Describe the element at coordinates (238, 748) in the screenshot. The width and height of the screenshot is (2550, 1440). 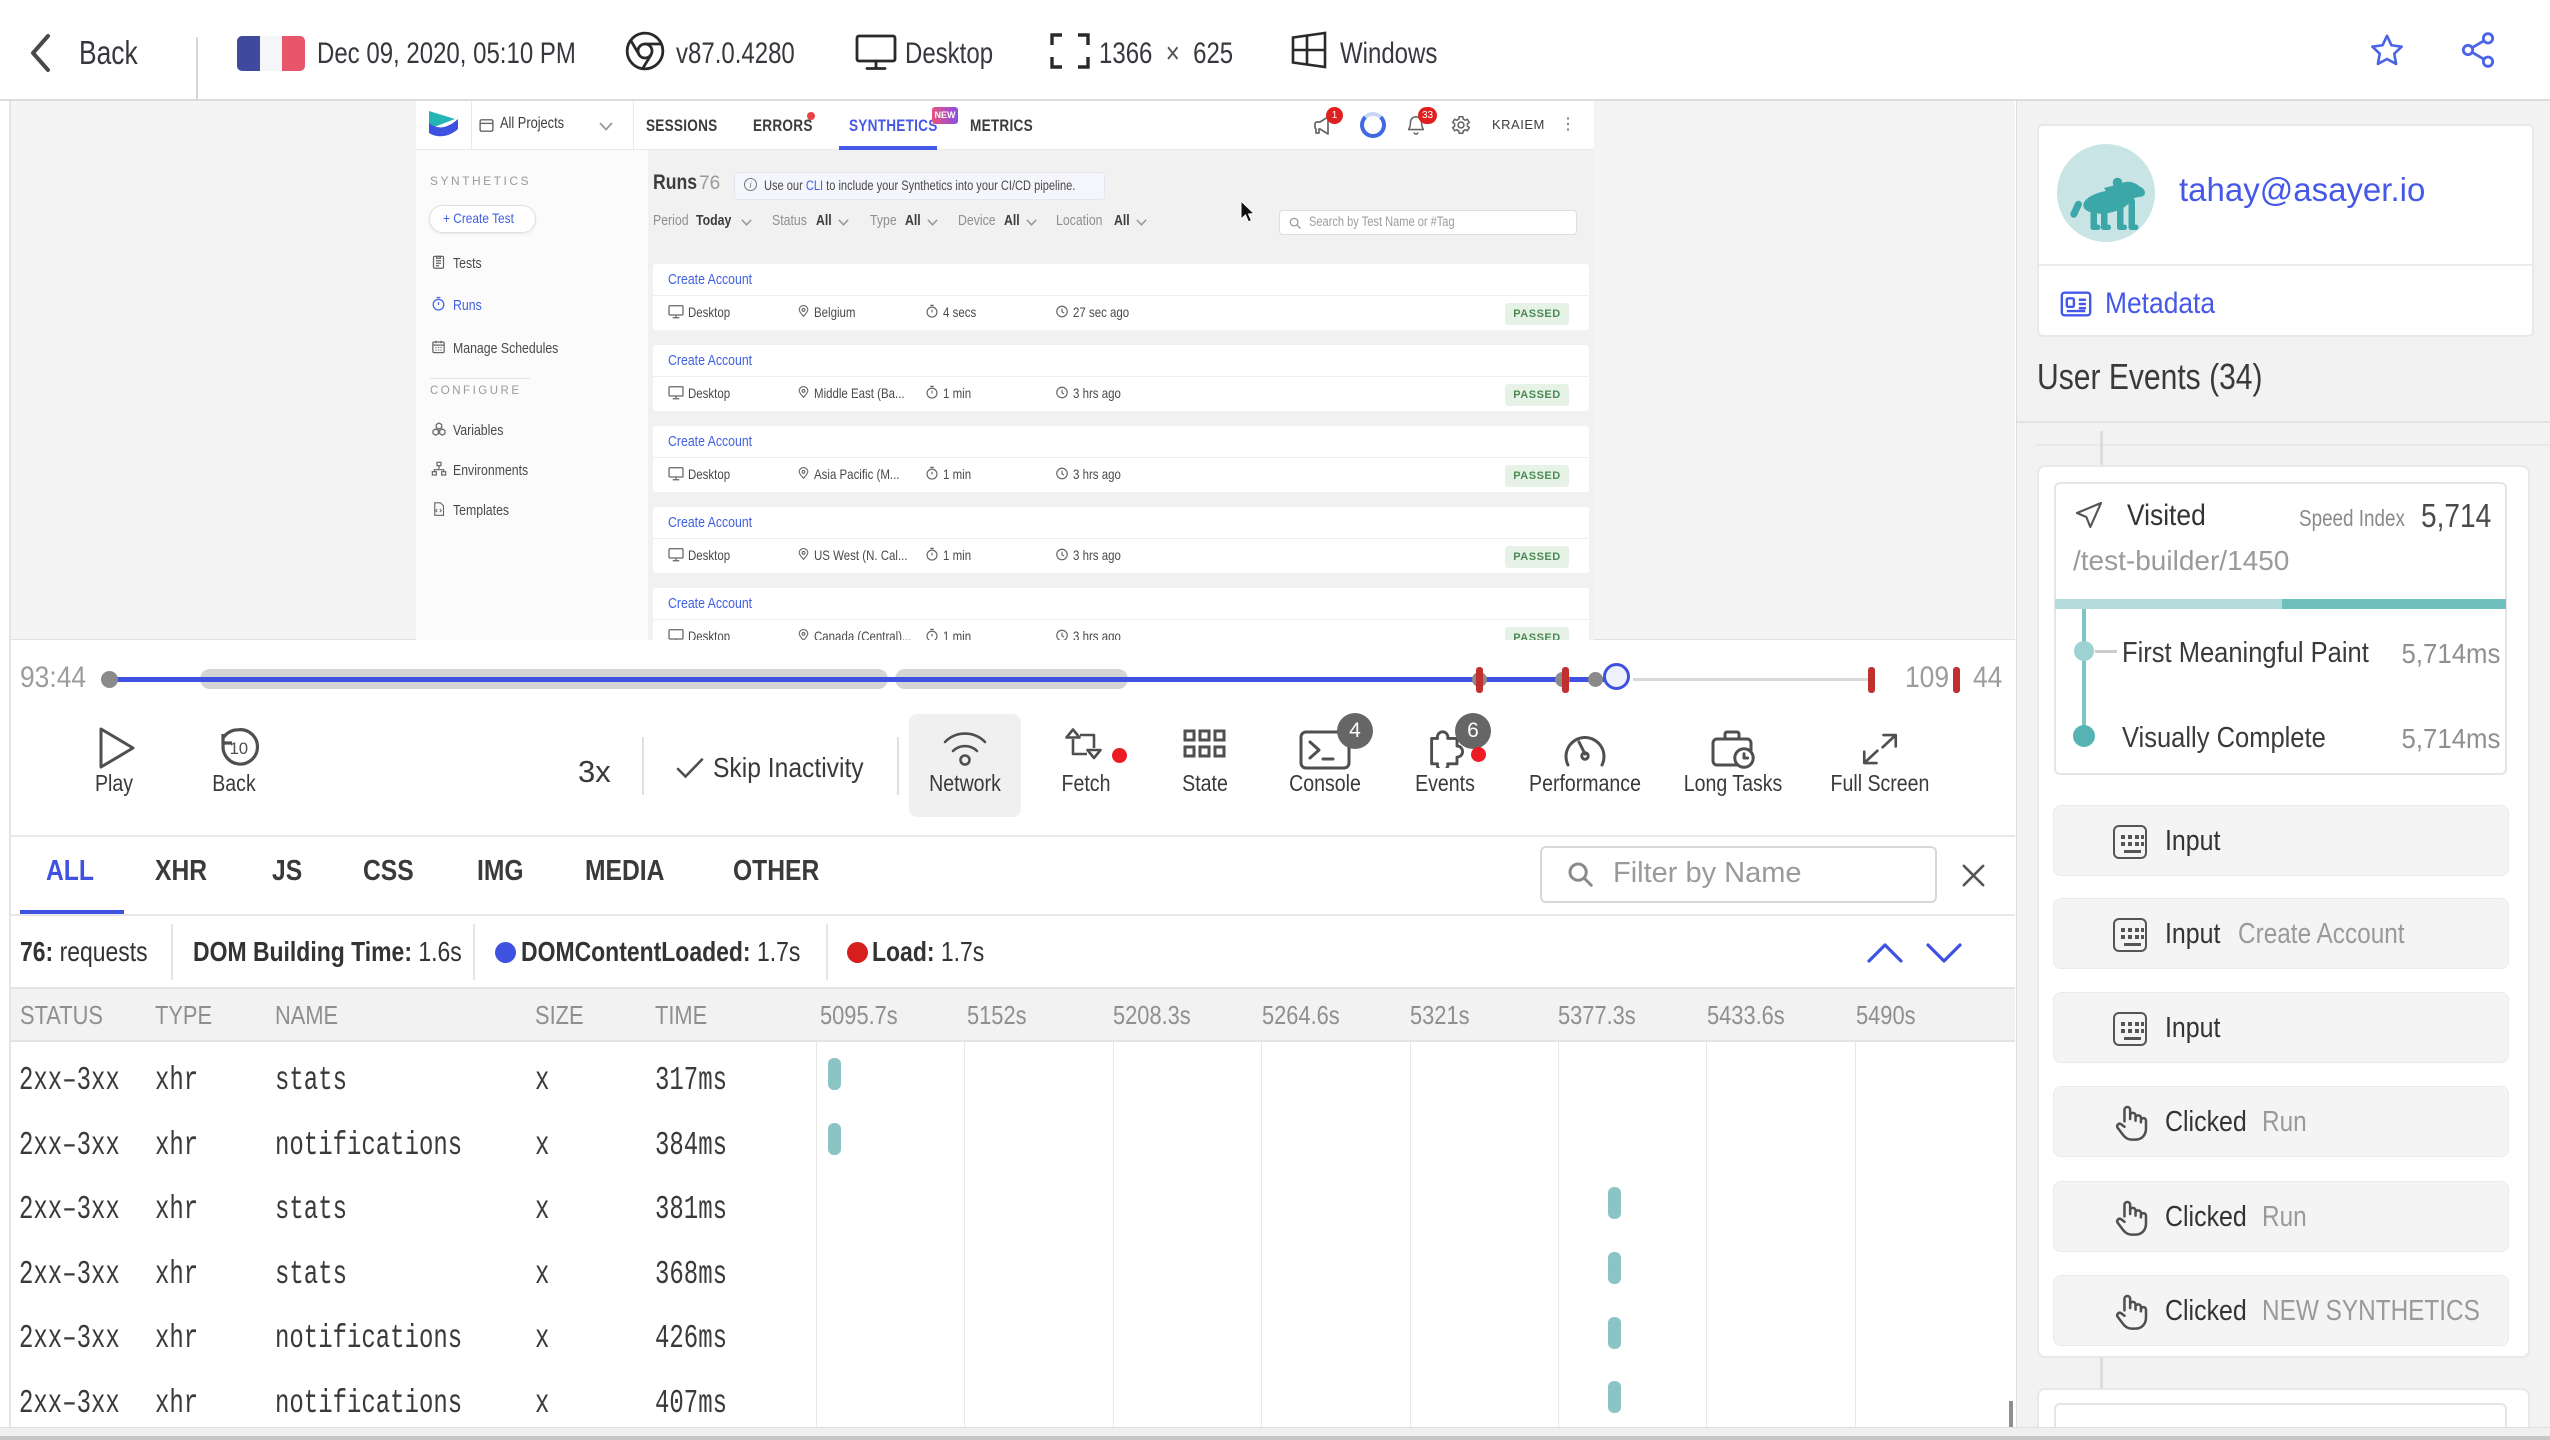
I see `svg-text: 10` at that location.